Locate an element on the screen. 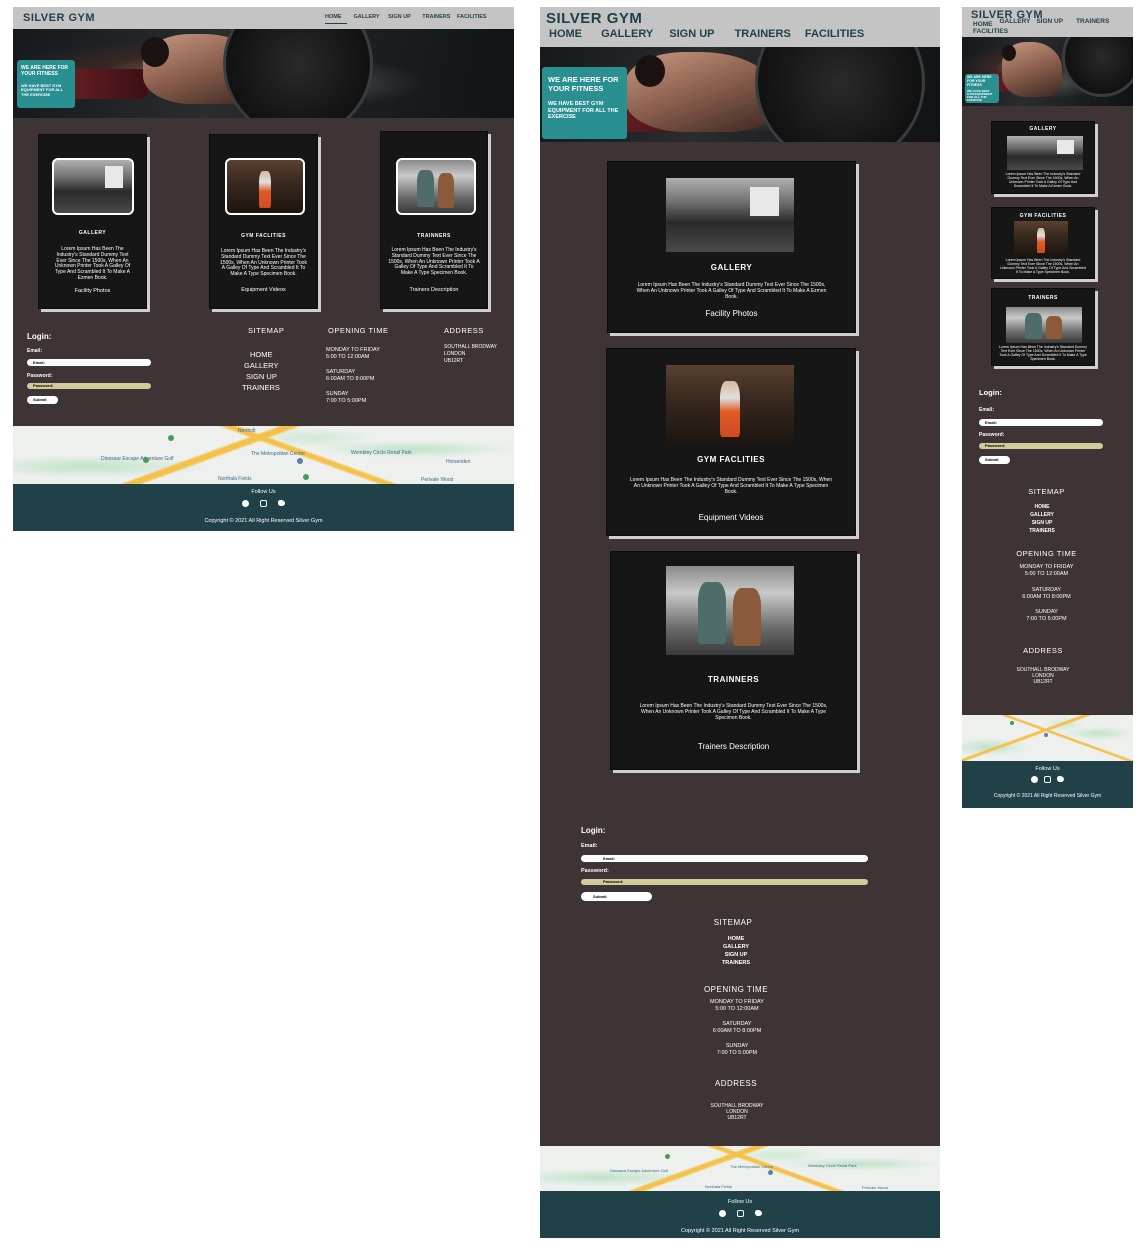 This screenshot has width=1143, height=1251. tablet-card-facilities-photo is located at coordinates (730, 405).